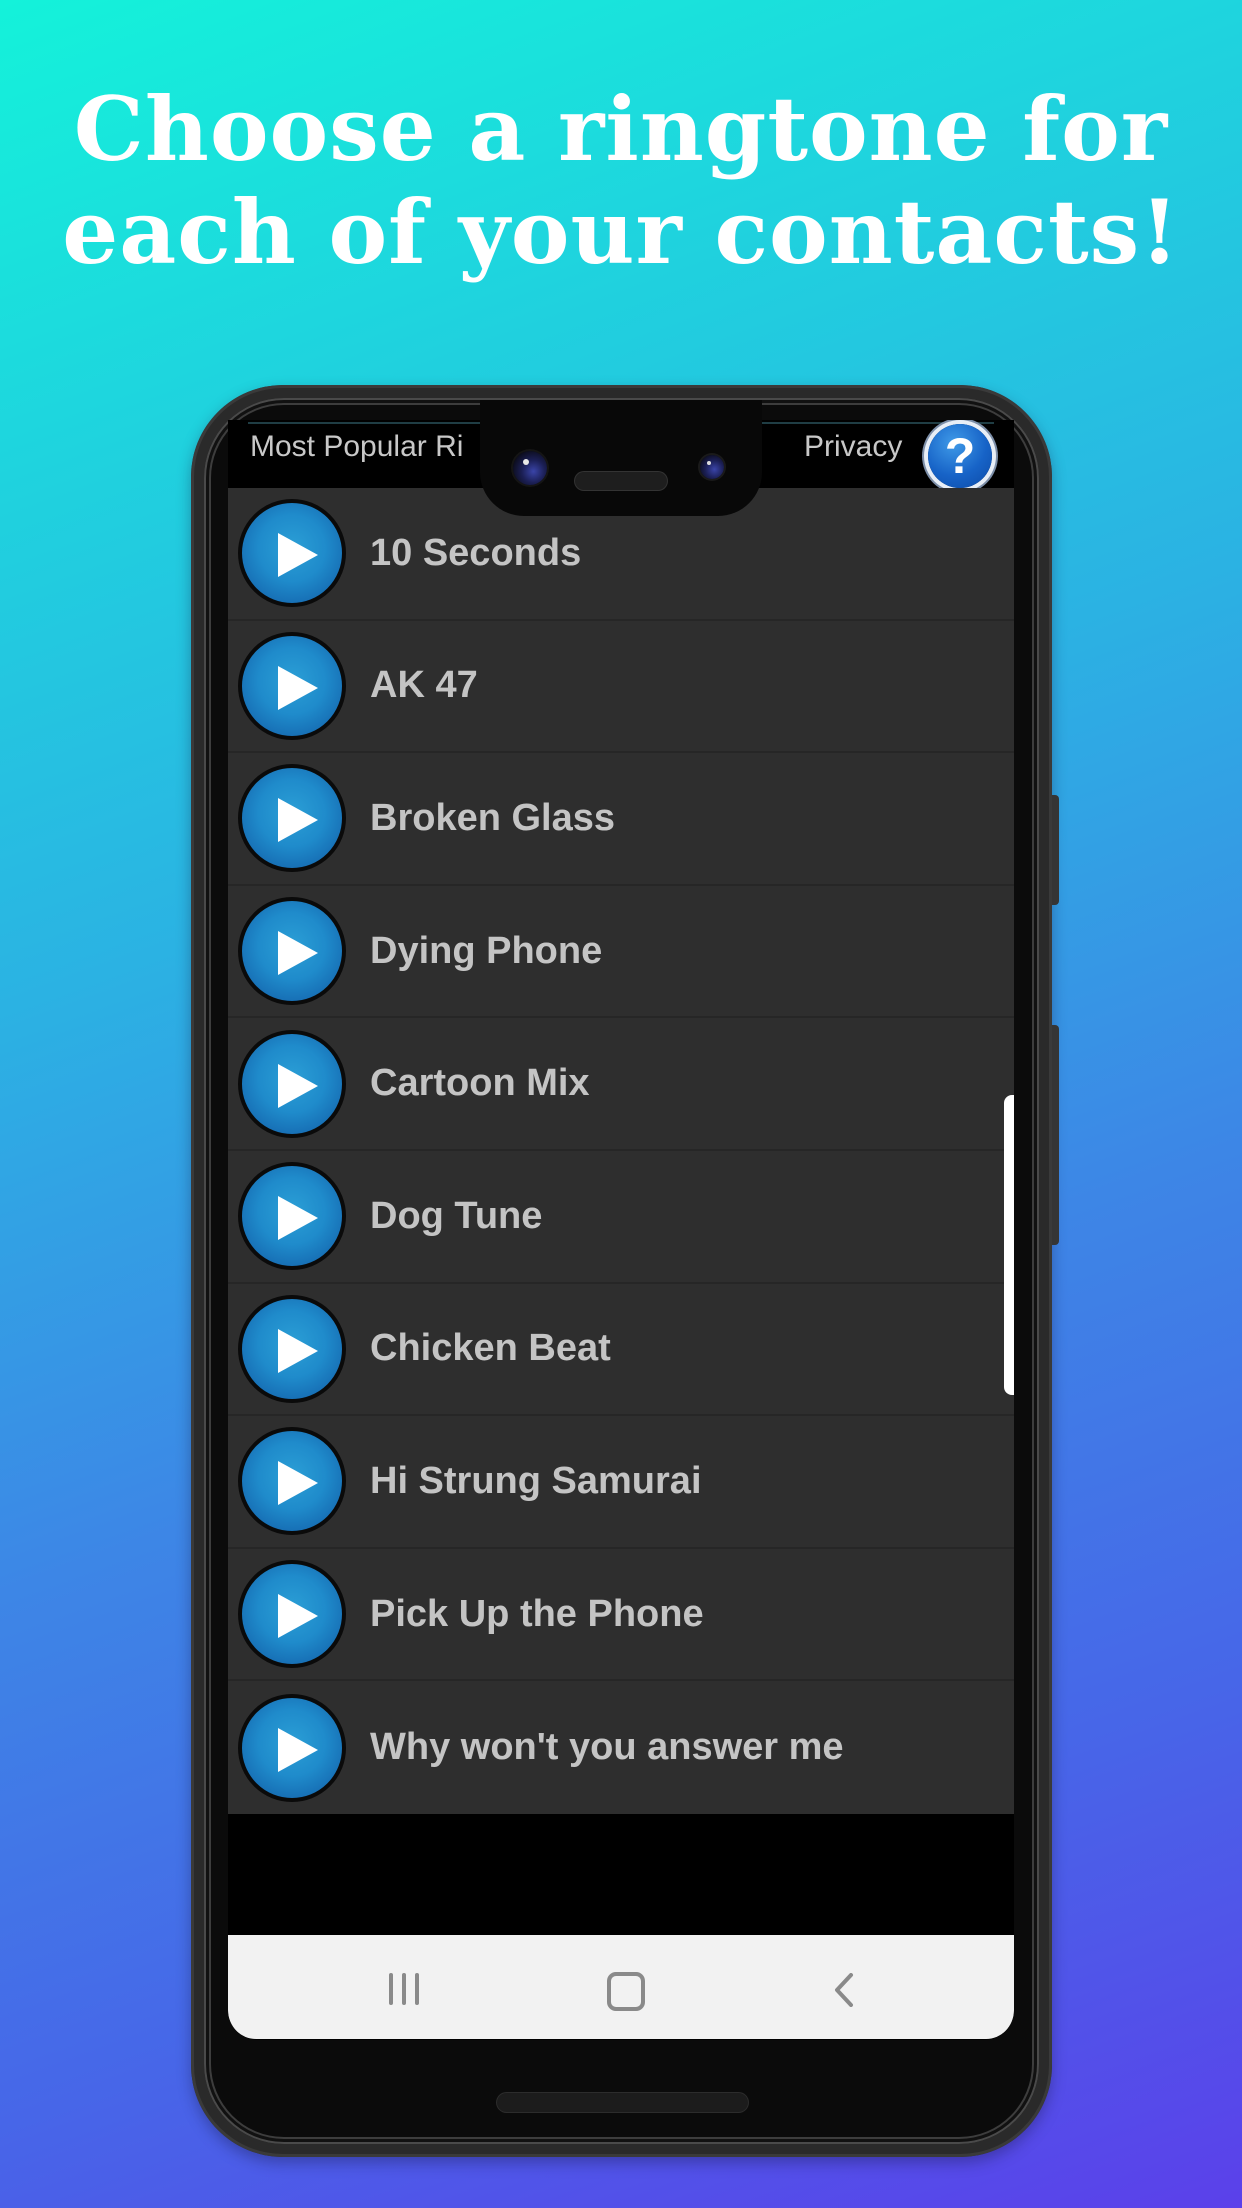 Image resolution: width=1242 pixels, height=2208 pixels. I want to click on front-camera-icon, so click(530, 468).